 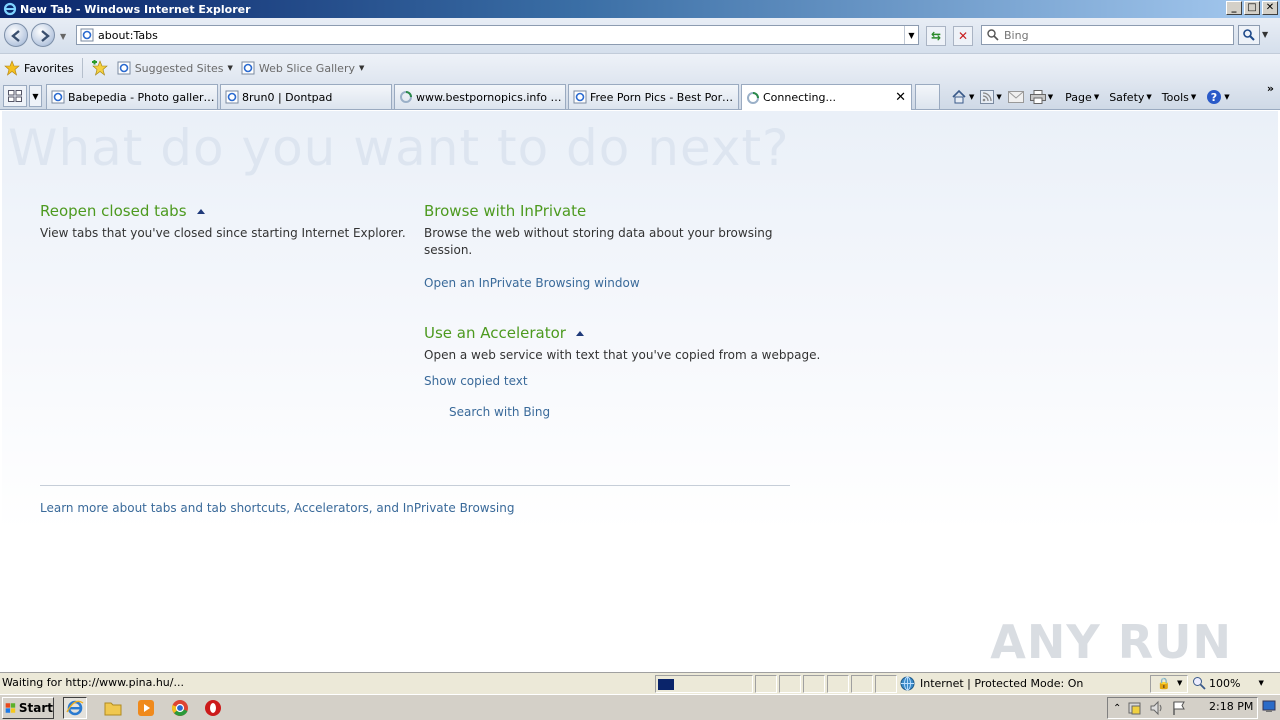 I want to click on search-button, so click(x=1249, y=35).